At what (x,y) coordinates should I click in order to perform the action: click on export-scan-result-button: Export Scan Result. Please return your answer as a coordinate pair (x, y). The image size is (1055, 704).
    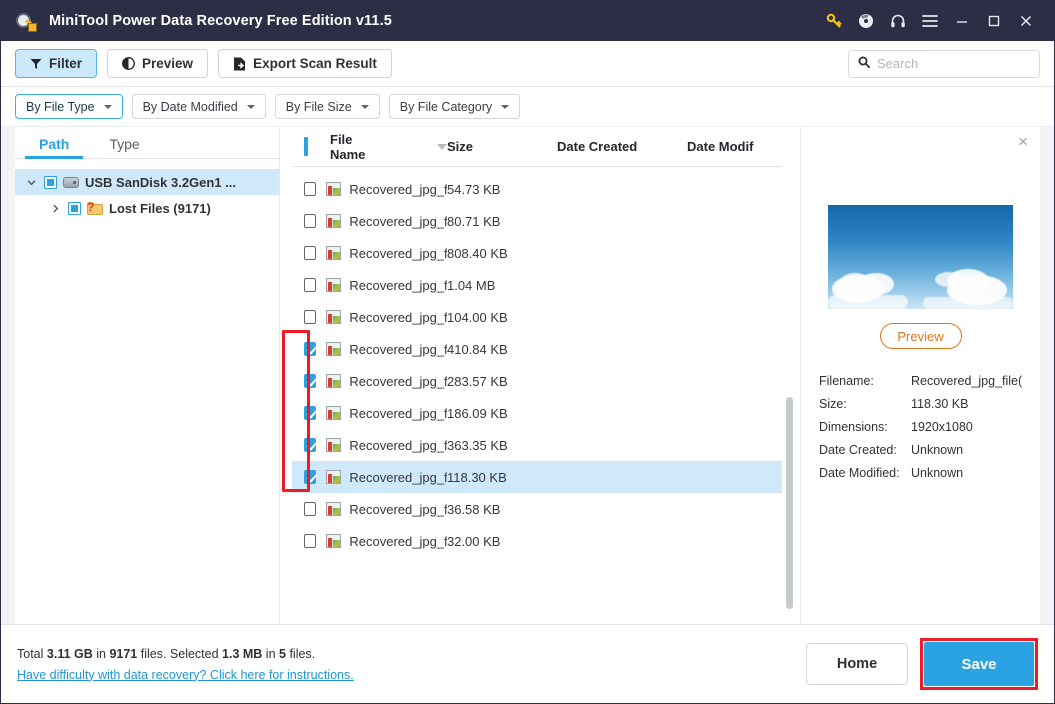
    Looking at the image, I should click on (305, 63).